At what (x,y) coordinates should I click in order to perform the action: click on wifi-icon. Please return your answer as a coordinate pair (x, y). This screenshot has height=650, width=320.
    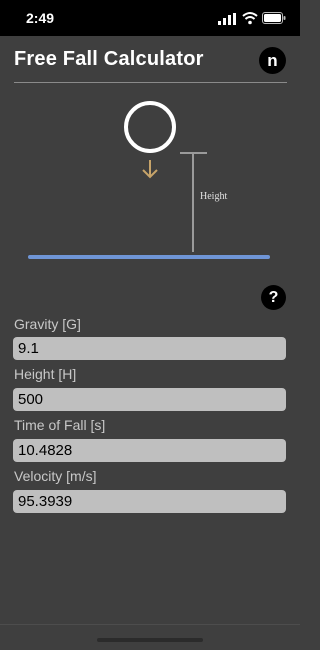
    Looking at the image, I should click on (250, 18).